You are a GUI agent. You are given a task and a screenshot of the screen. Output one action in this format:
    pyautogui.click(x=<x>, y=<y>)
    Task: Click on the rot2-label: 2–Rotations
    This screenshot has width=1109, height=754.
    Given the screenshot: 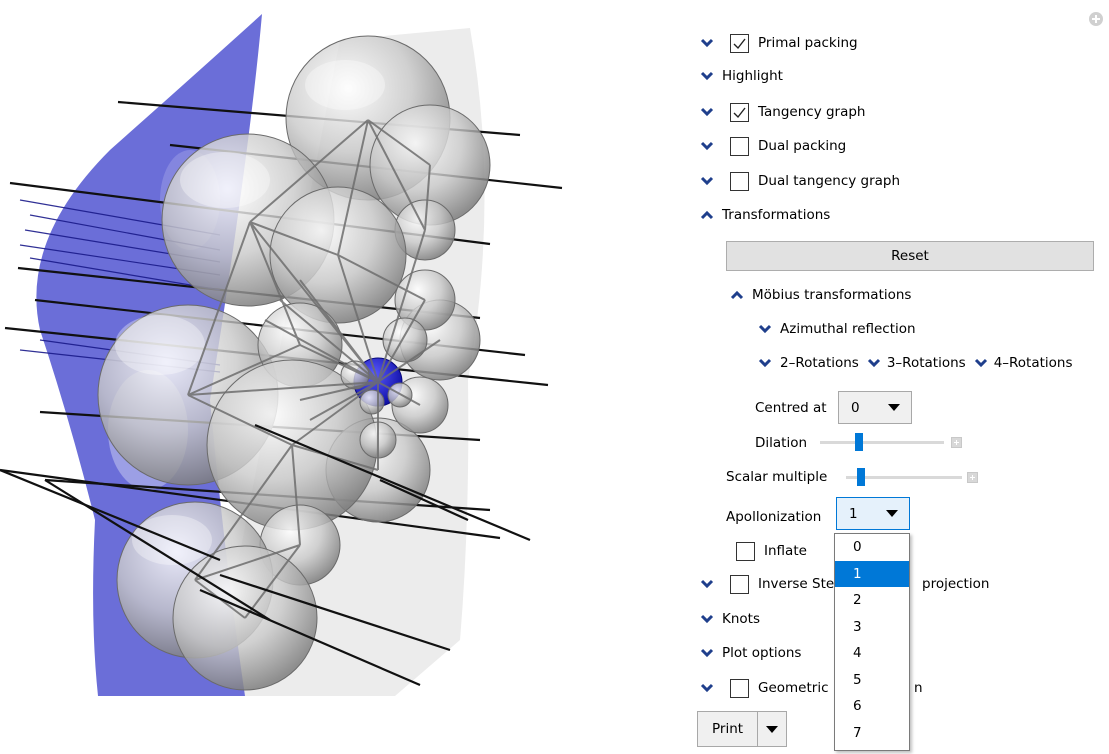 What is the action you would take?
    pyautogui.click(x=819, y=363)
    